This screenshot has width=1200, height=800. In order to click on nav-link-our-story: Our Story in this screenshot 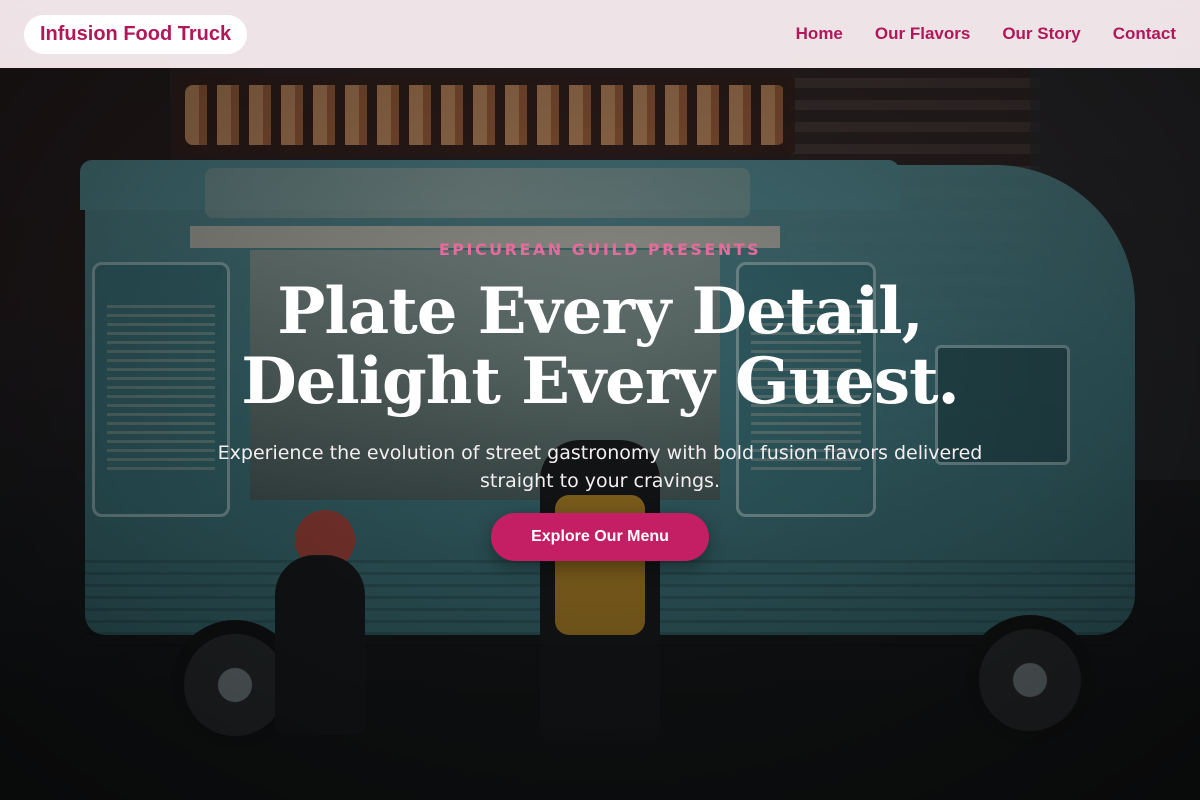, I will do `click(1041, 34)`.